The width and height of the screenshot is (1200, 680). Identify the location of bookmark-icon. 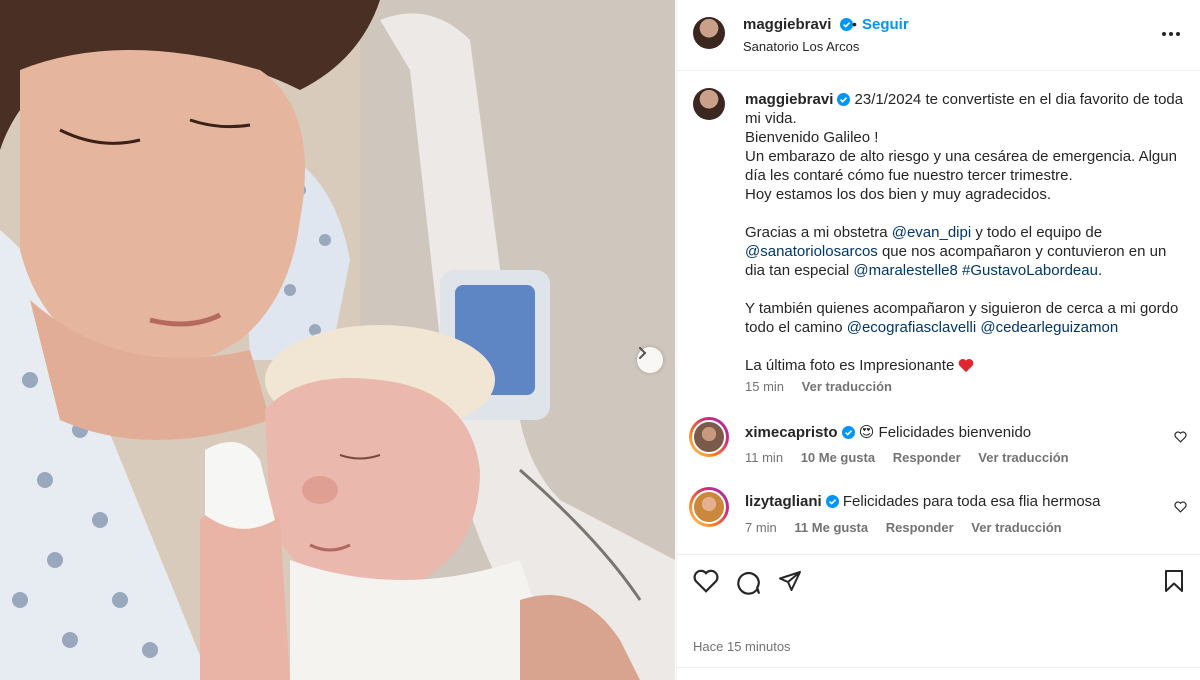
(1174, 581).